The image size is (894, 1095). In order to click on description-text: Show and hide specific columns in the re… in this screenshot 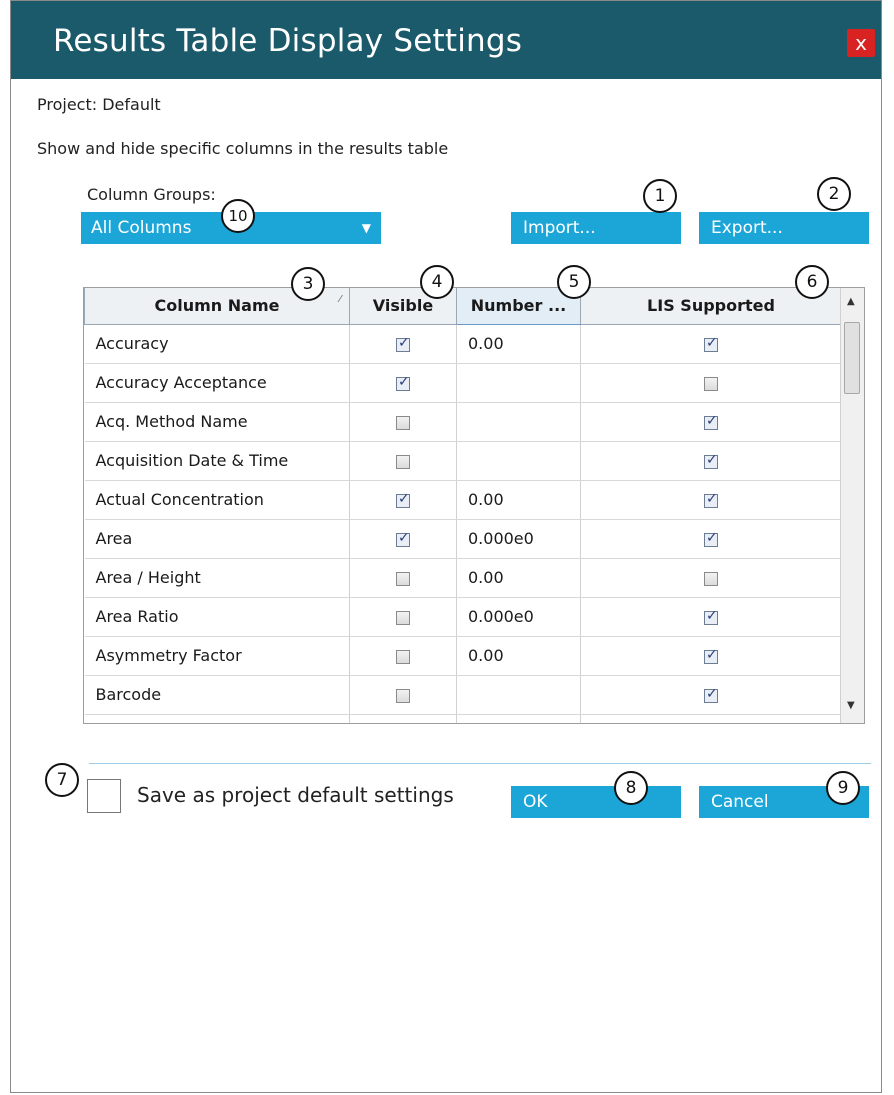, I will do `click(243, 148)`.